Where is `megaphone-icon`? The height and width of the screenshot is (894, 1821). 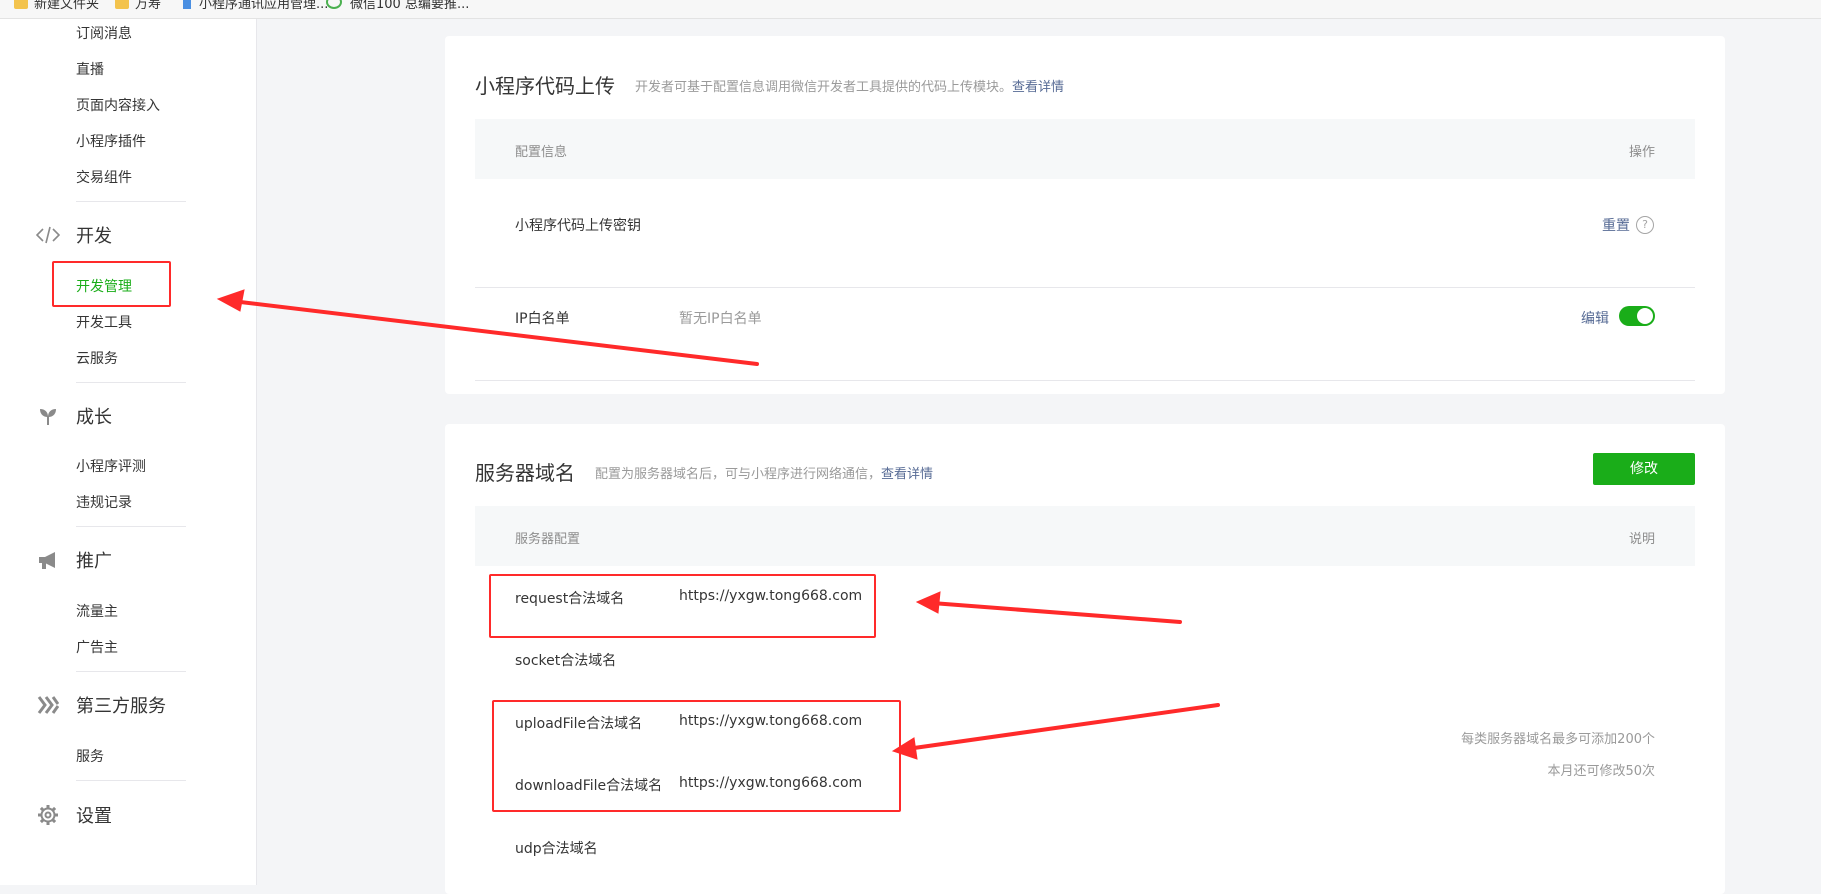 megaphone-icon is located at coordinates (48, 560).